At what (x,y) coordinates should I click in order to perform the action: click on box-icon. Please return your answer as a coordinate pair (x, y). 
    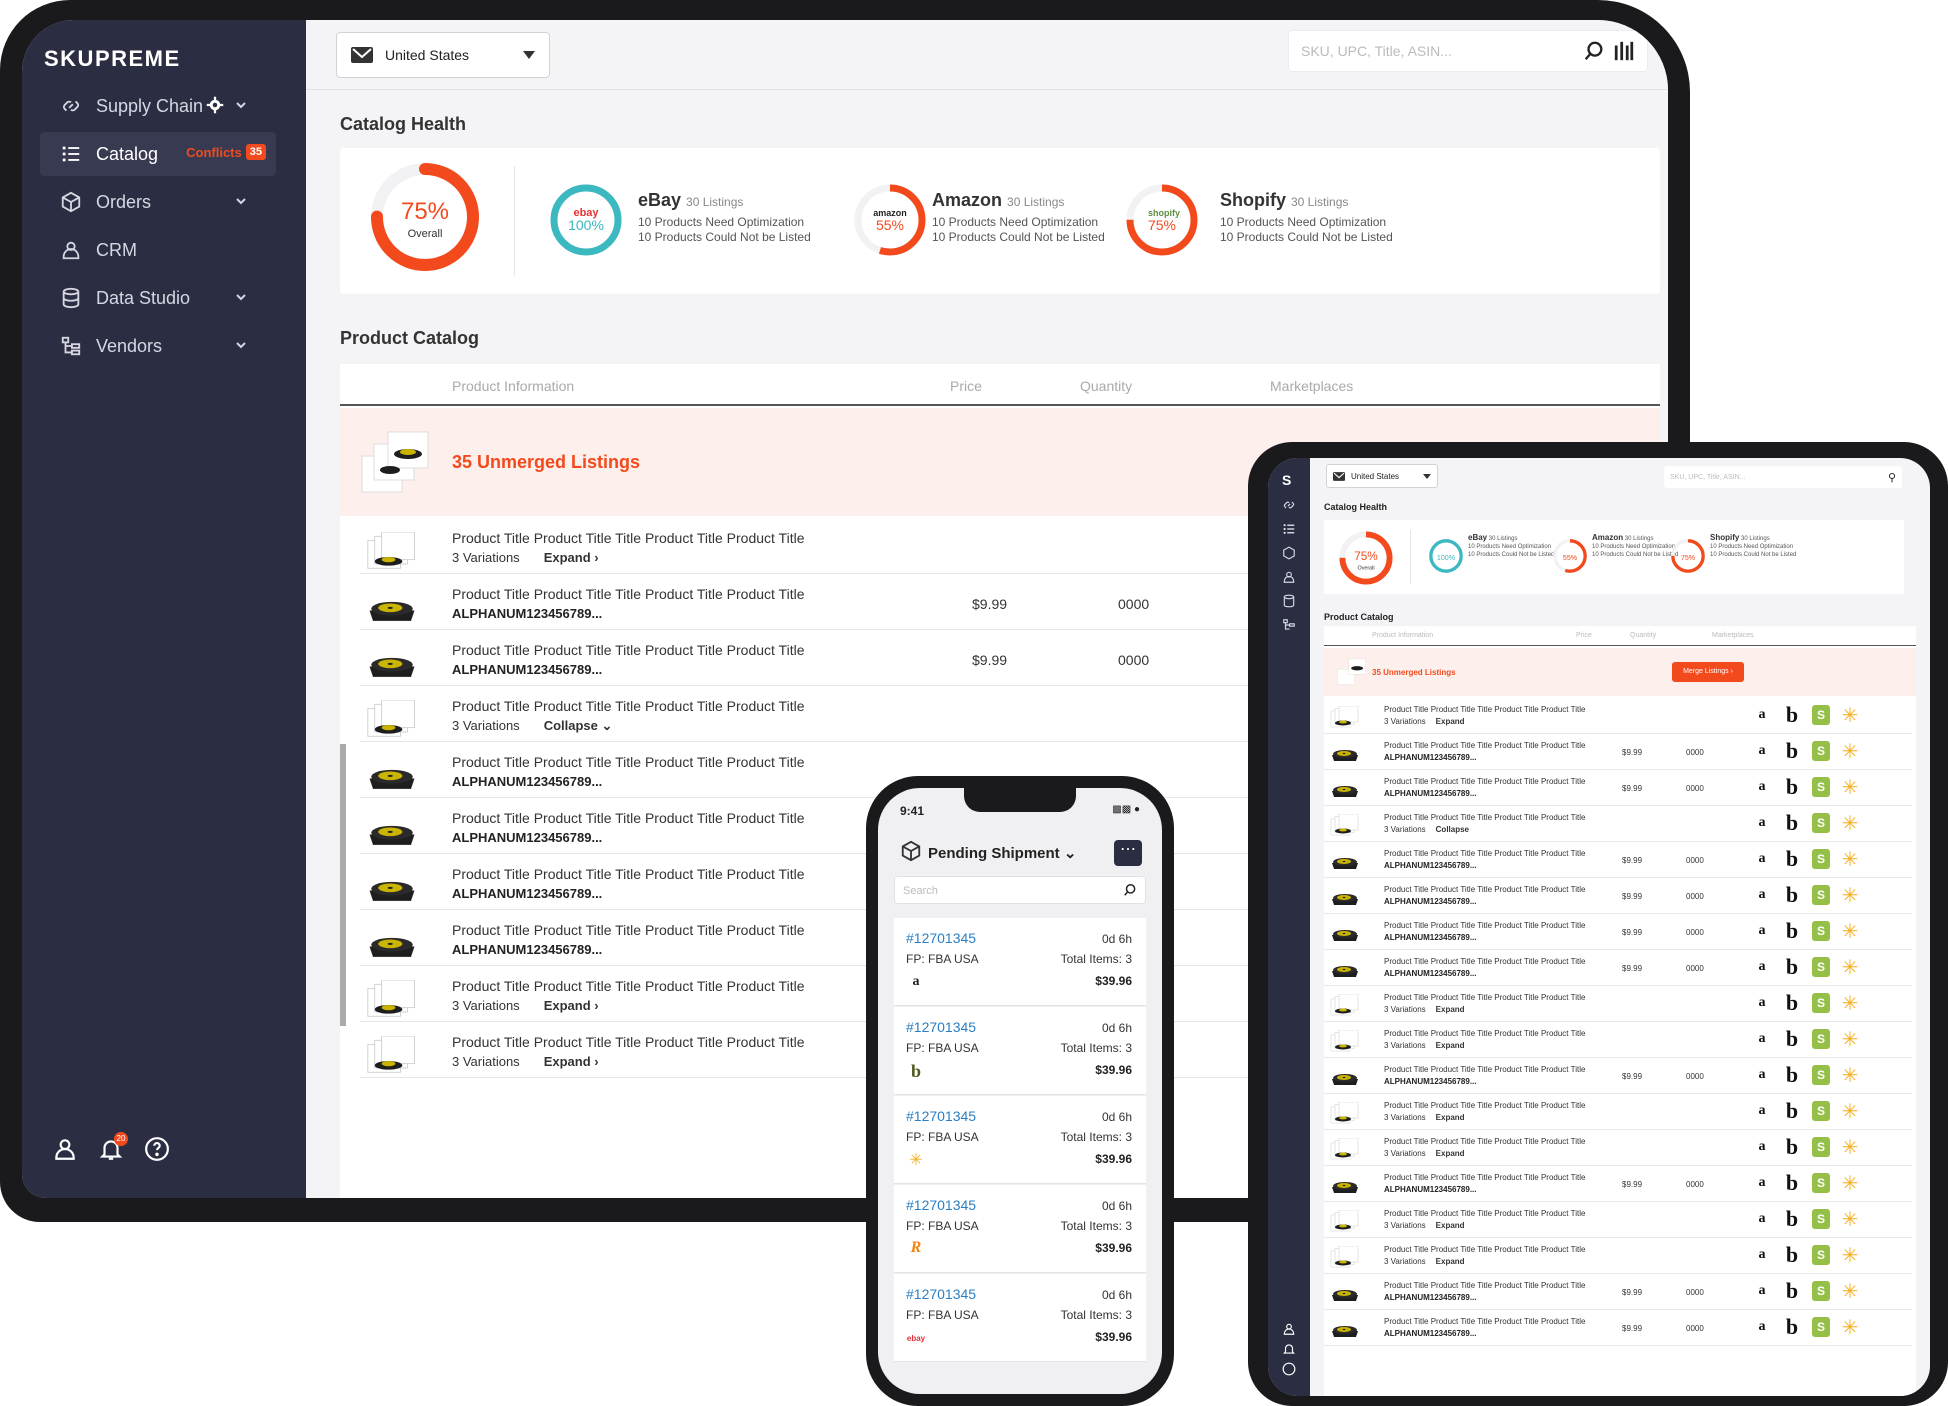
    Looking at the image, I should click on (1289, 553).